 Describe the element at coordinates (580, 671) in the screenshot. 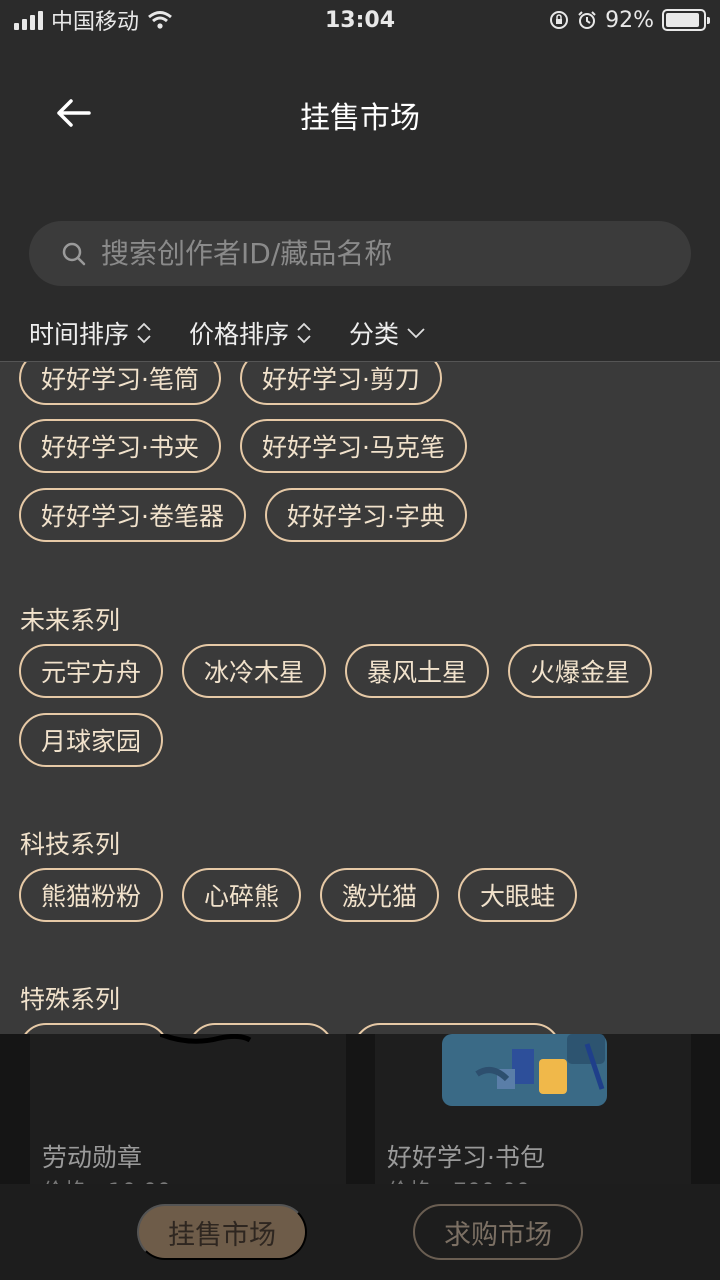

I see `category-tag: 火爆金星` at that location.